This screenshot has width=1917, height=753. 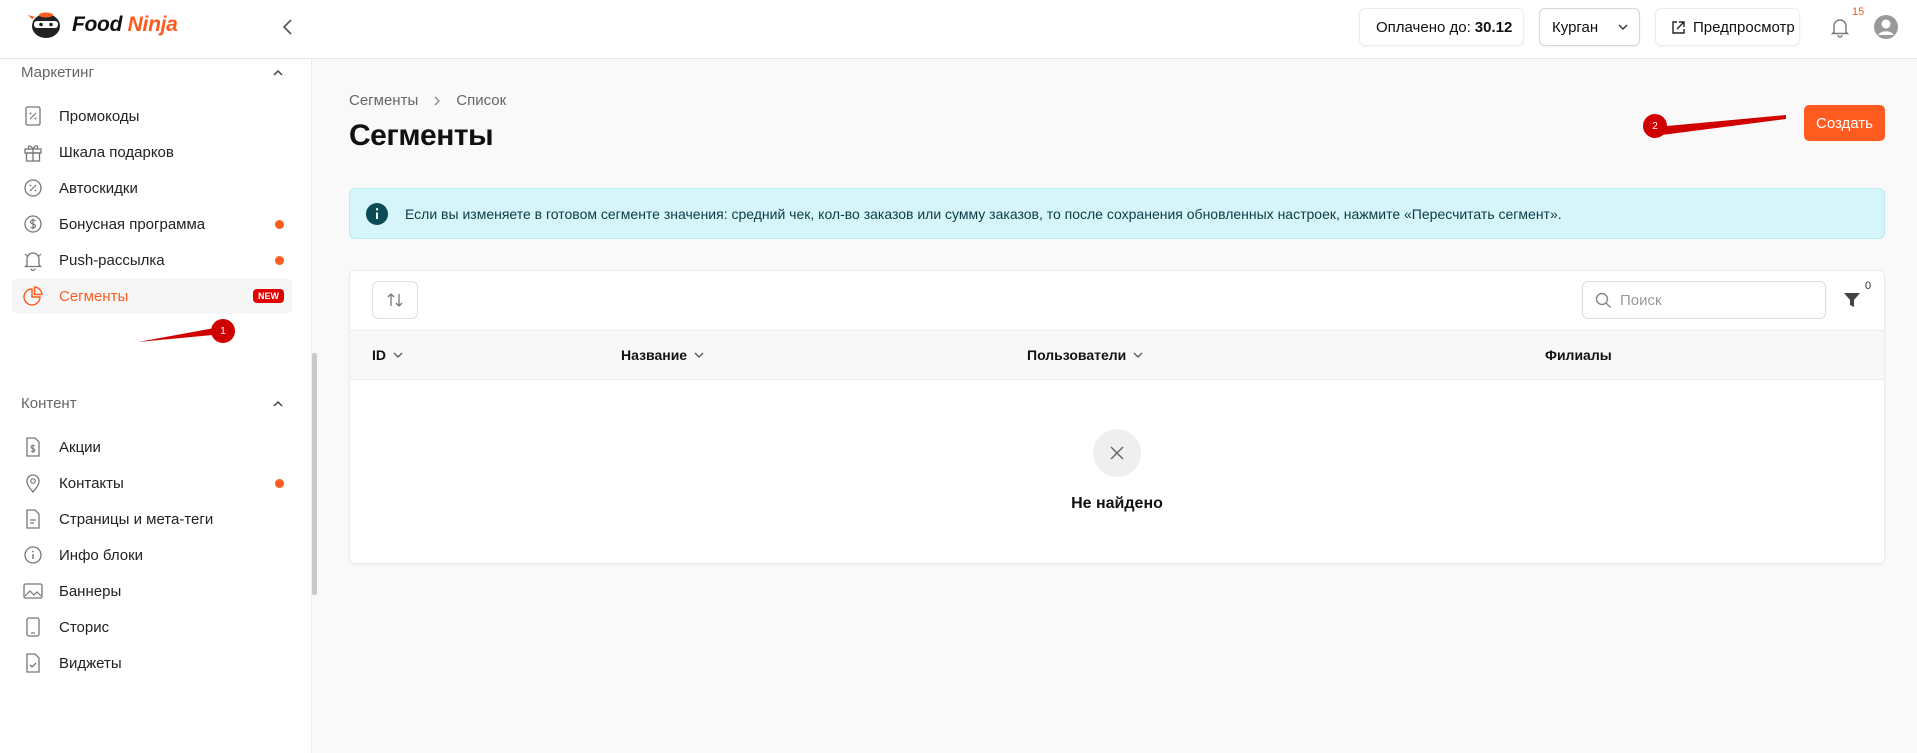 I want to click on info-circle-icon, so click(x=377, y=213).